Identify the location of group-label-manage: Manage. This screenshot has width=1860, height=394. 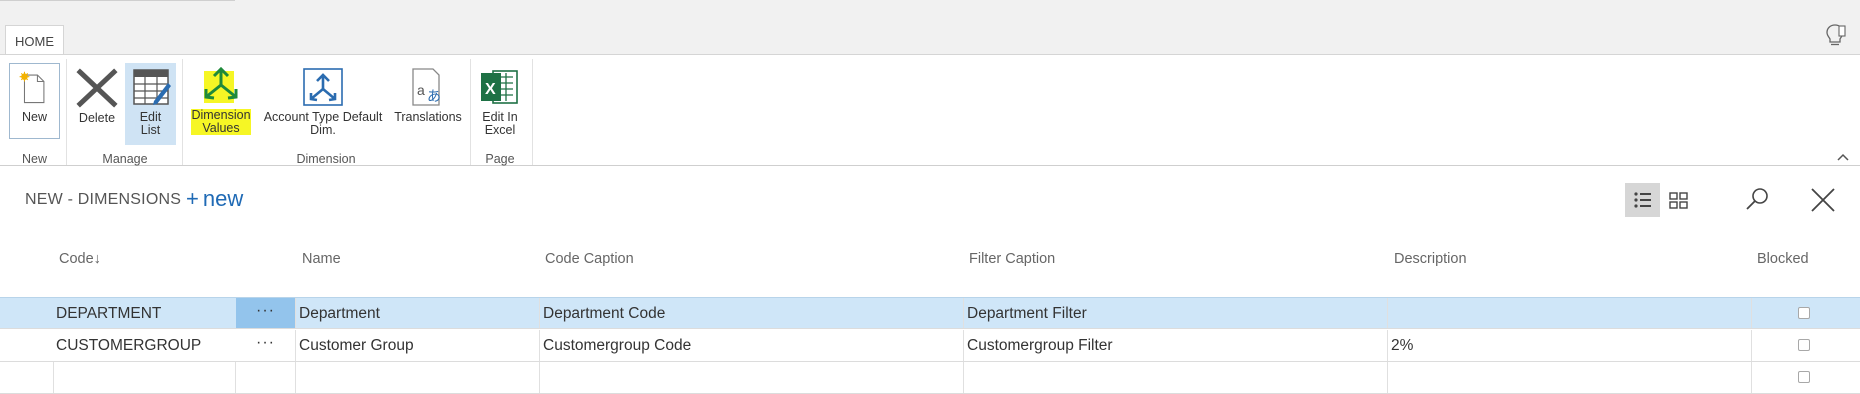
(125, 159).